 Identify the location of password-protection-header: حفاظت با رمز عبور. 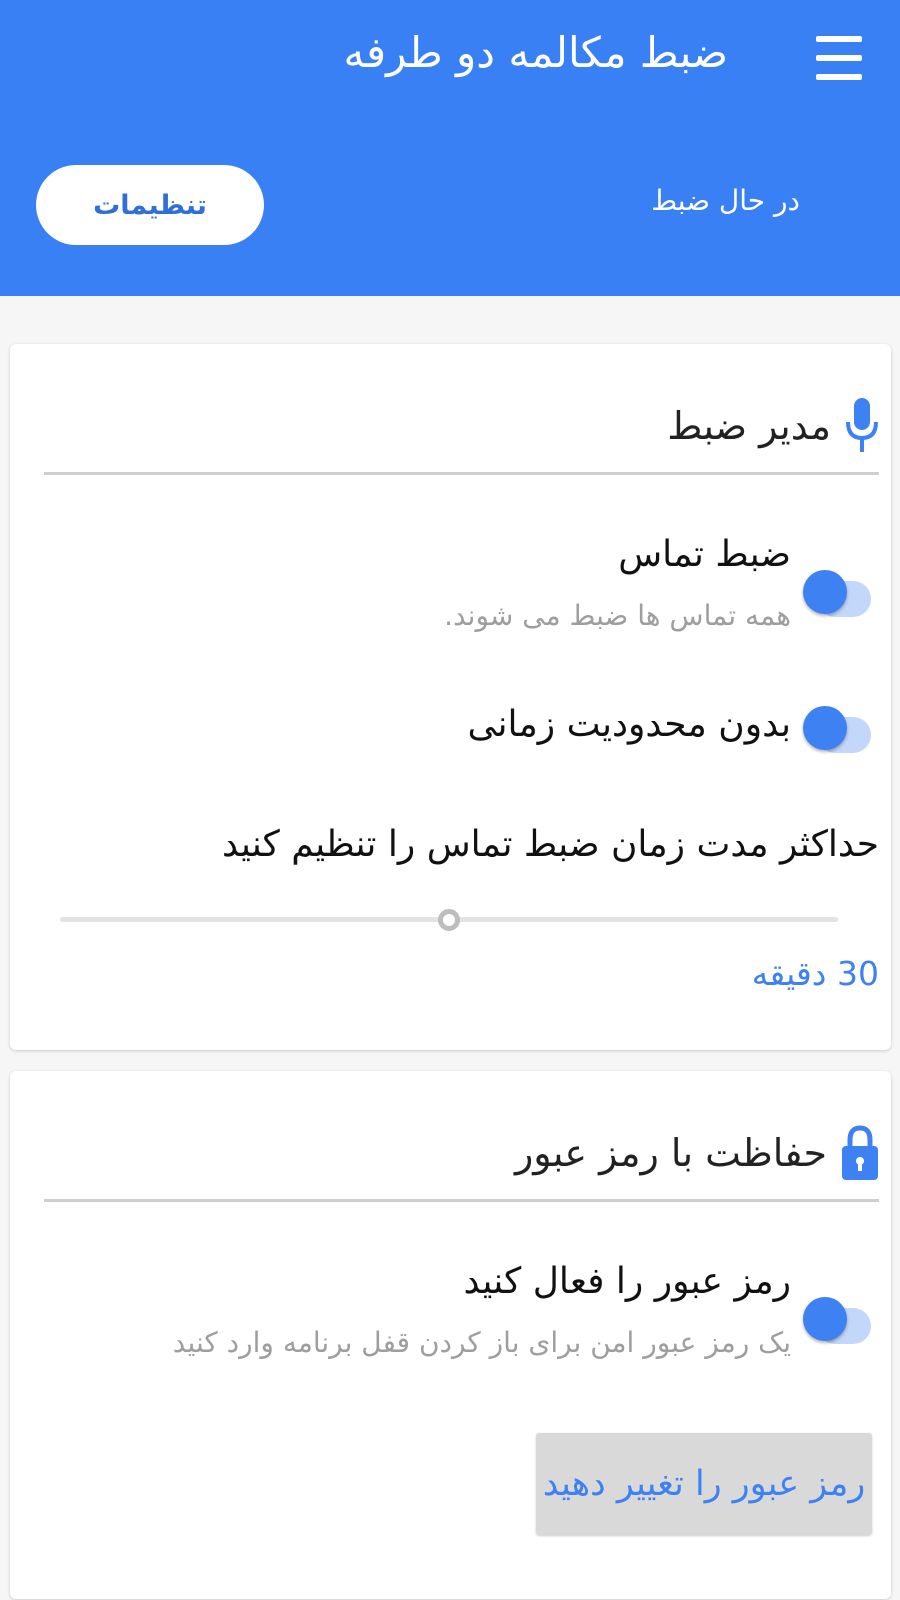
(697, 1153).